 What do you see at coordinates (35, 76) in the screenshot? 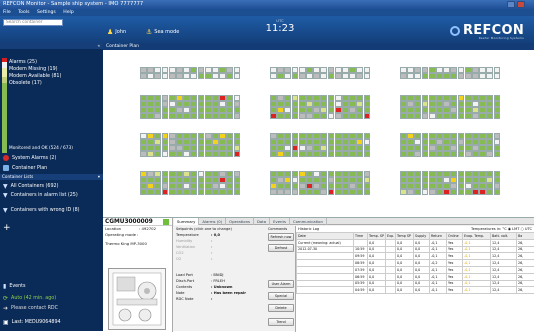
I see `stat-modem-available: Modem Available (81)` at bounding box center [35, 76].